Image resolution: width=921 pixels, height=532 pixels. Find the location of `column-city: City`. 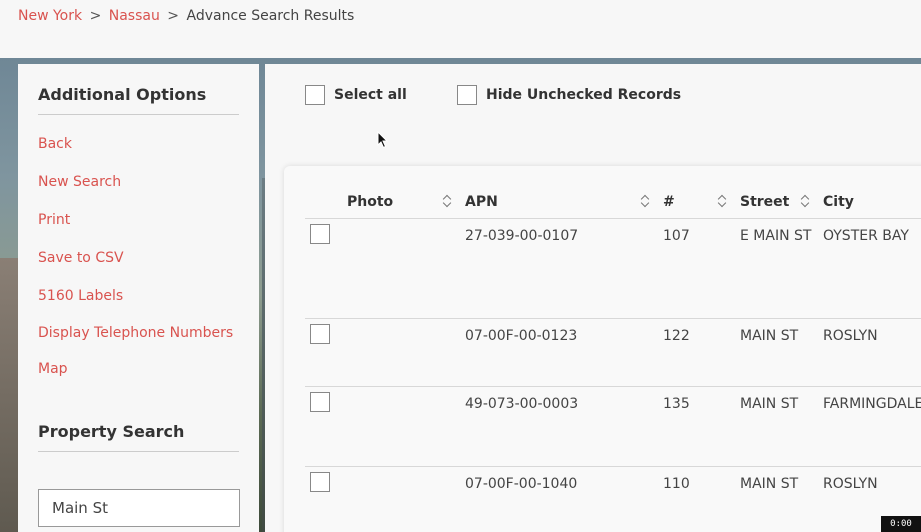

column-city: City is located at coordinates (838, 202).